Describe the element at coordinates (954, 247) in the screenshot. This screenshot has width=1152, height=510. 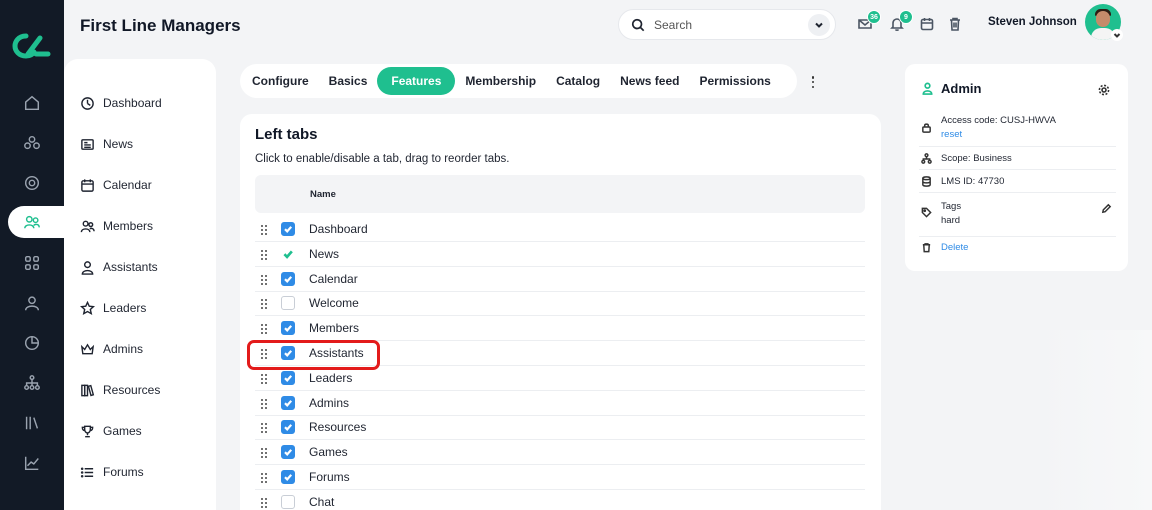
I see `delete-link: Delete` at that location.